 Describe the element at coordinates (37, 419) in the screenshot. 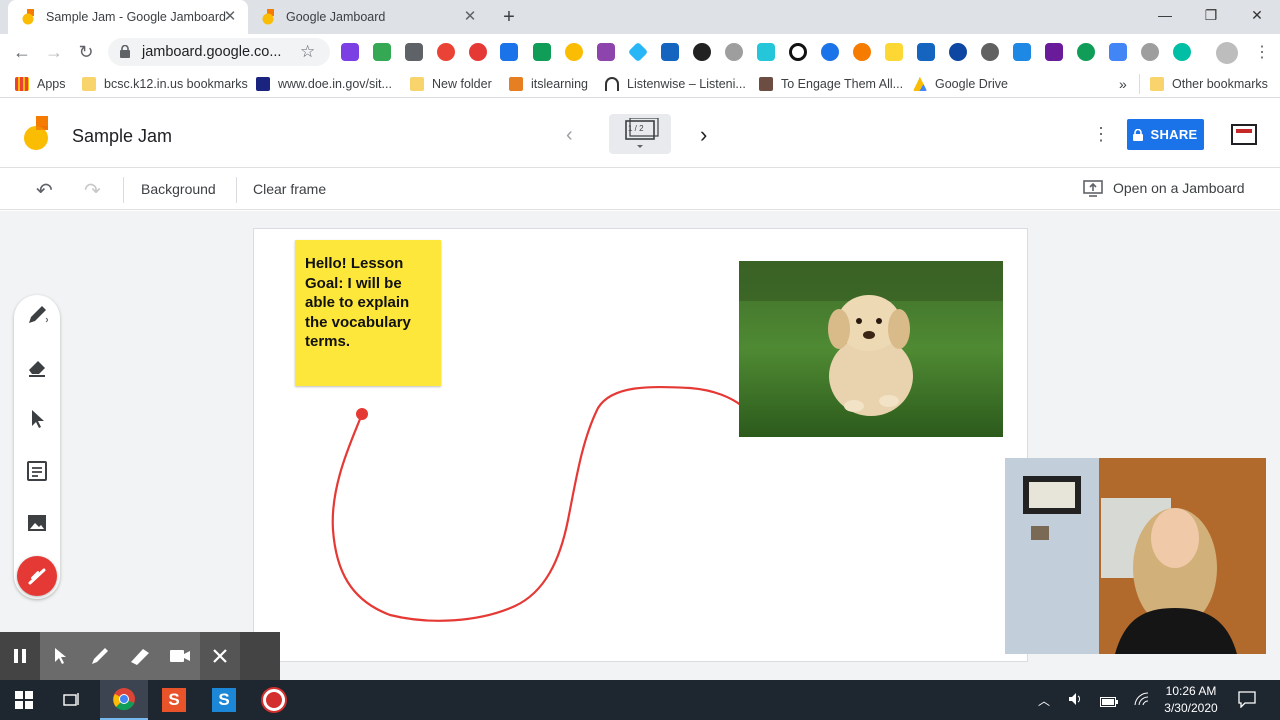

I see `select-tool-icon` at that location.